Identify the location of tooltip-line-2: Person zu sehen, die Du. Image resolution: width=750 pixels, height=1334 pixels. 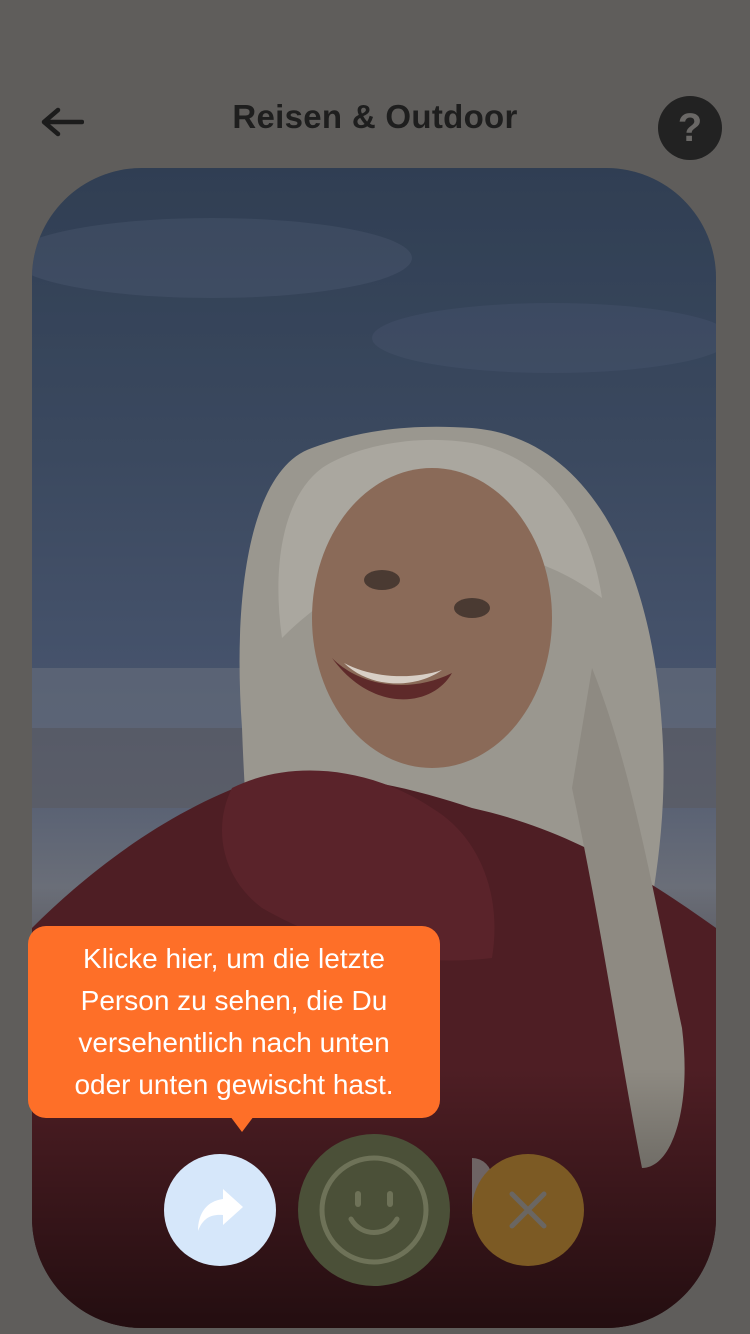
(234, 1000).